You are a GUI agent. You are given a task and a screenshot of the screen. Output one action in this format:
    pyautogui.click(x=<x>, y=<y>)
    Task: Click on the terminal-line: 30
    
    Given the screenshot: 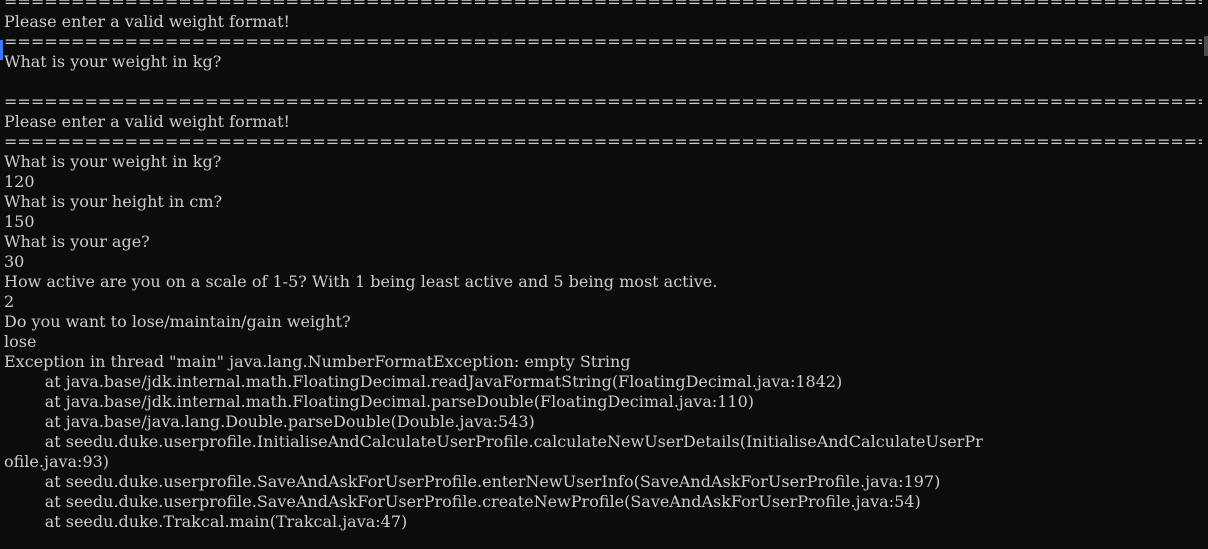 What is the action you would take?
    pyautogui.click(x=14, y=261)
    